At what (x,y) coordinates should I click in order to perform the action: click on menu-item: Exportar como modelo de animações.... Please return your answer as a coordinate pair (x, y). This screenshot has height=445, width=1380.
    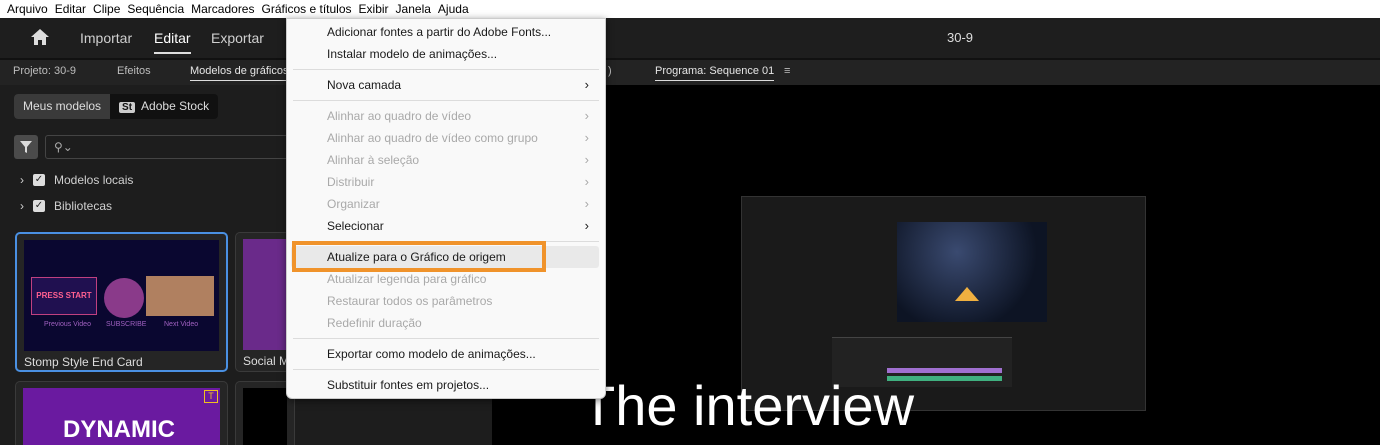
    Looking at the image, I should click on (445, 354).